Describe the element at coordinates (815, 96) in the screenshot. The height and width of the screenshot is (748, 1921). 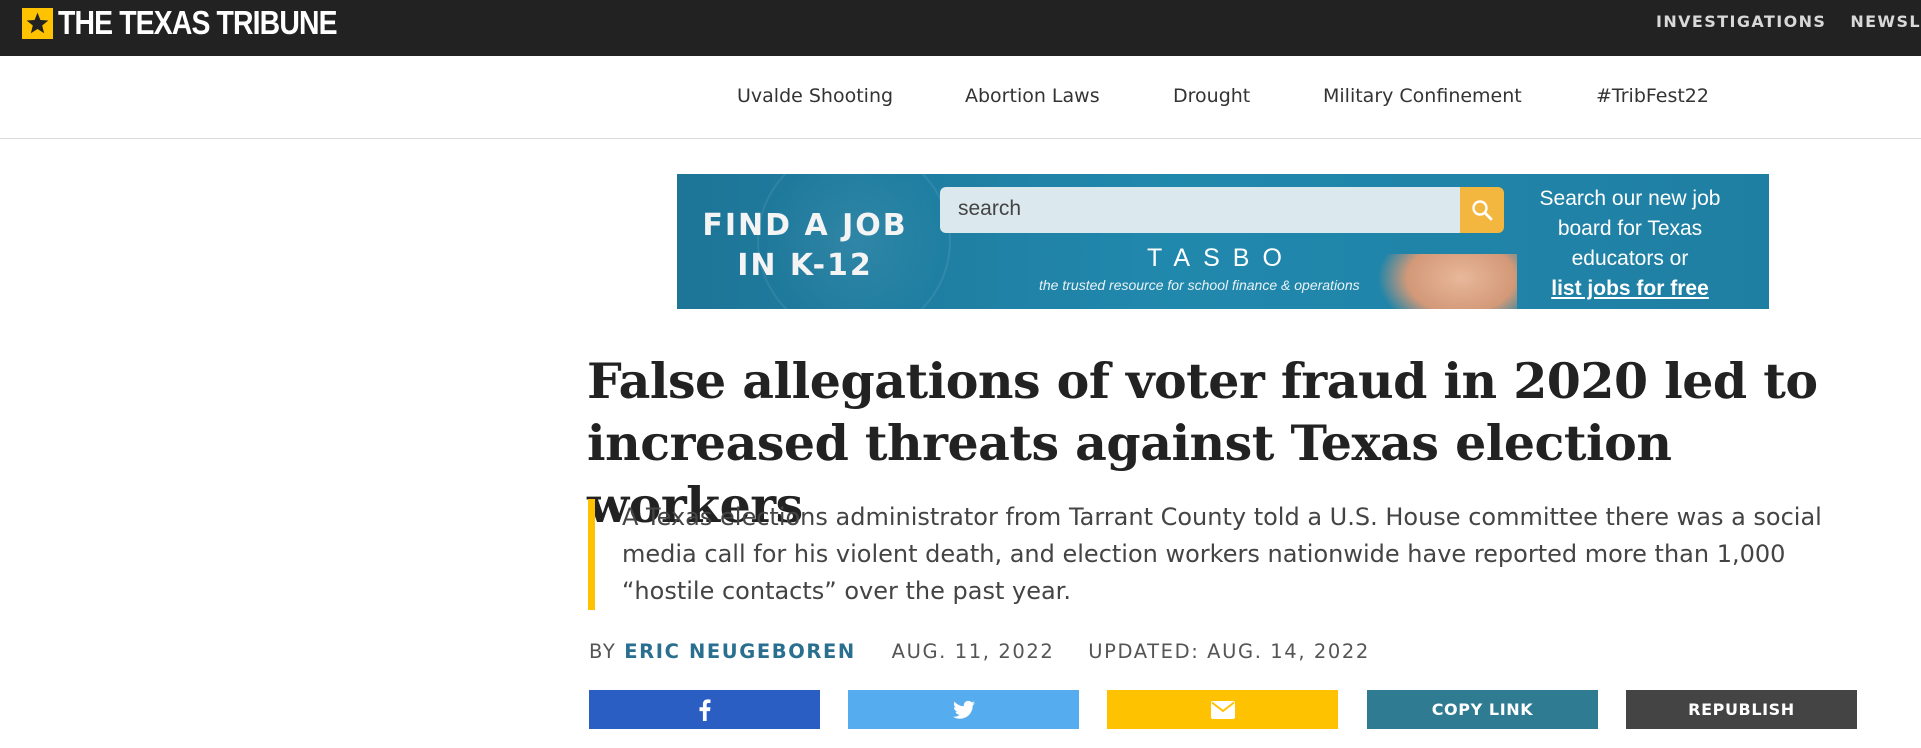
I see `topic-uvalde-shooting: Uvalde Shooting` at that location.